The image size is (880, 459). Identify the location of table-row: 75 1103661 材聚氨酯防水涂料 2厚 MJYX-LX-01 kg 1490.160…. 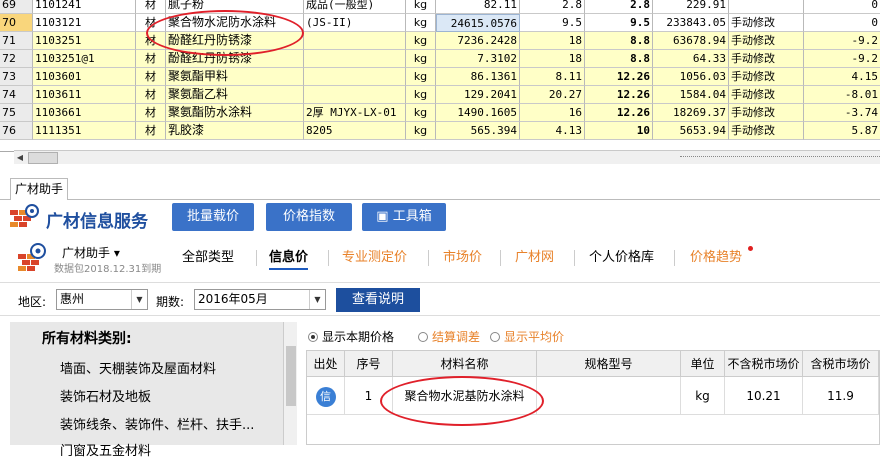
(440, 113).